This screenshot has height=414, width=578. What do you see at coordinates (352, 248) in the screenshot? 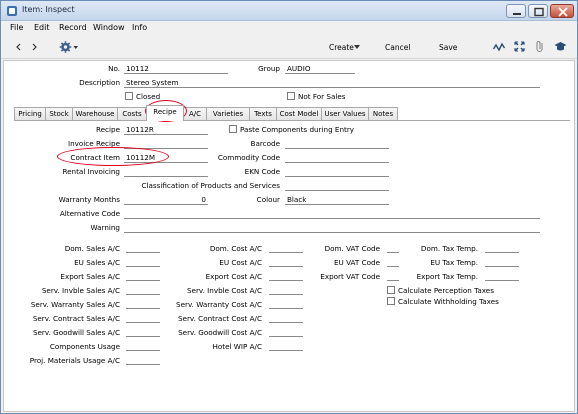
I see `dom-vat-code-label: Dom. VAT Code` at bounding box center [352, 248].